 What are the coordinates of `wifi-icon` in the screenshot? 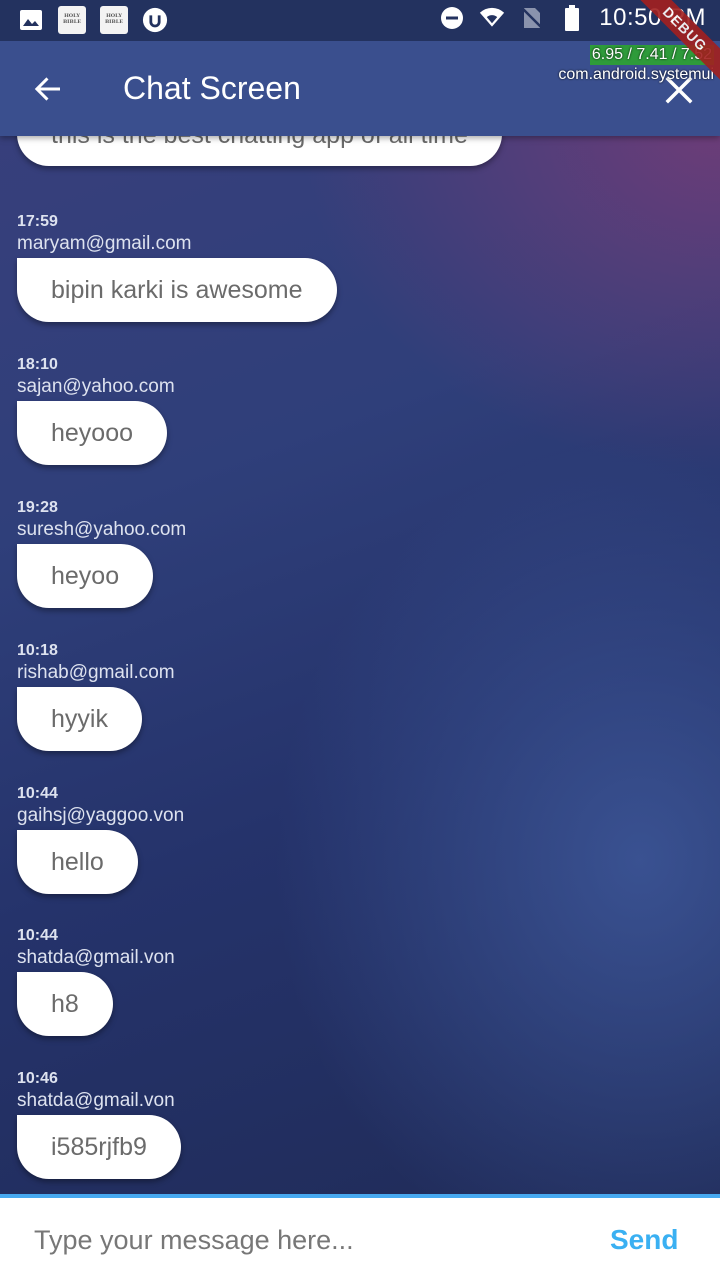 It's located at (492, 18).